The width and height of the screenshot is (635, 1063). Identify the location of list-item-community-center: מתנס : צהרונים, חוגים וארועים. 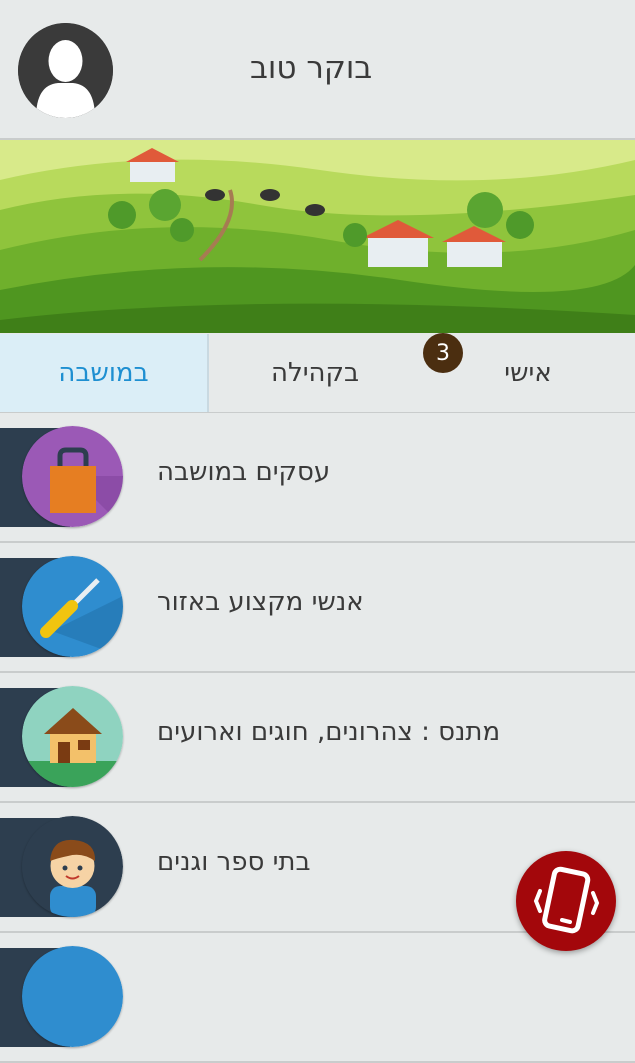
(317, 738).